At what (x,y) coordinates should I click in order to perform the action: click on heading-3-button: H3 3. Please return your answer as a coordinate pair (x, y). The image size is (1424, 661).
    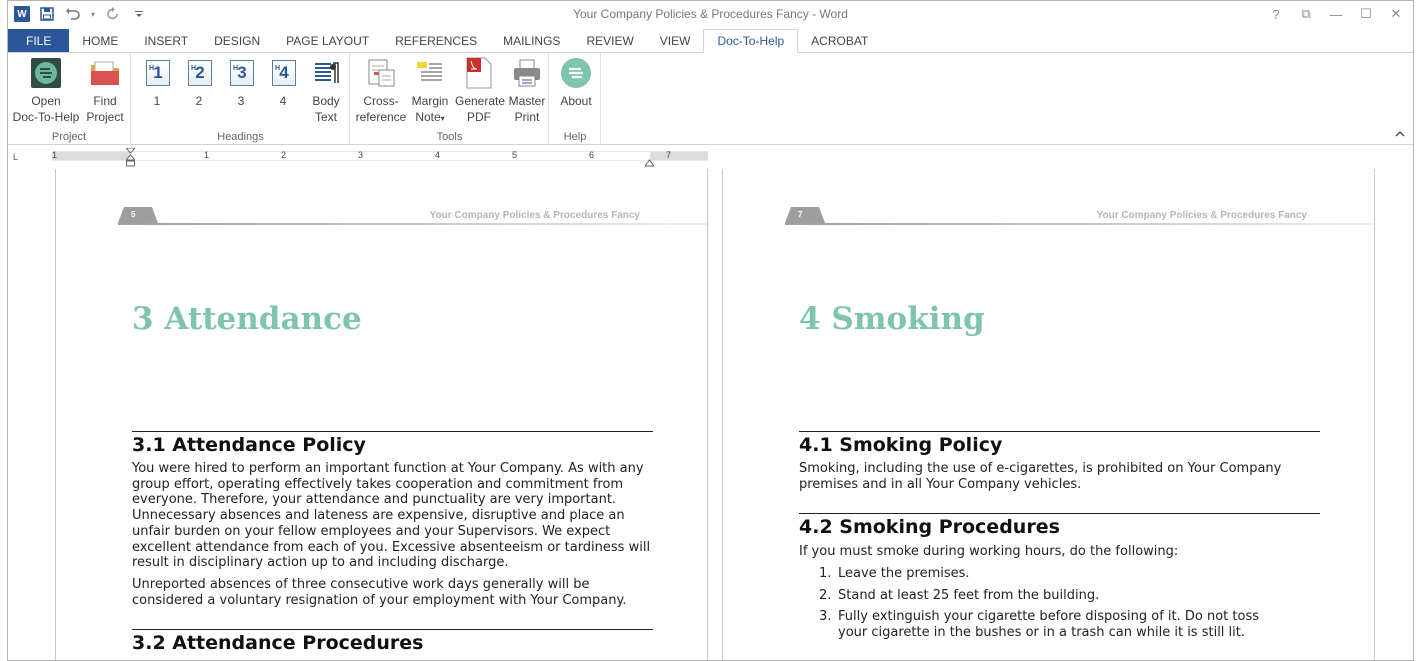
    Looking at the image, I should click on (241, 83).